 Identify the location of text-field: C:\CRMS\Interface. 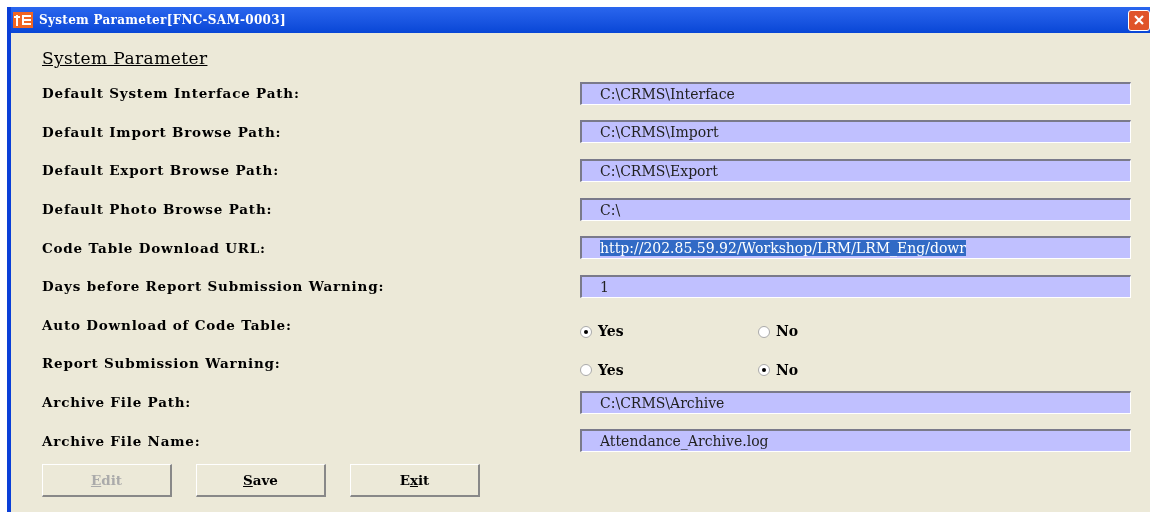
(855, 93).